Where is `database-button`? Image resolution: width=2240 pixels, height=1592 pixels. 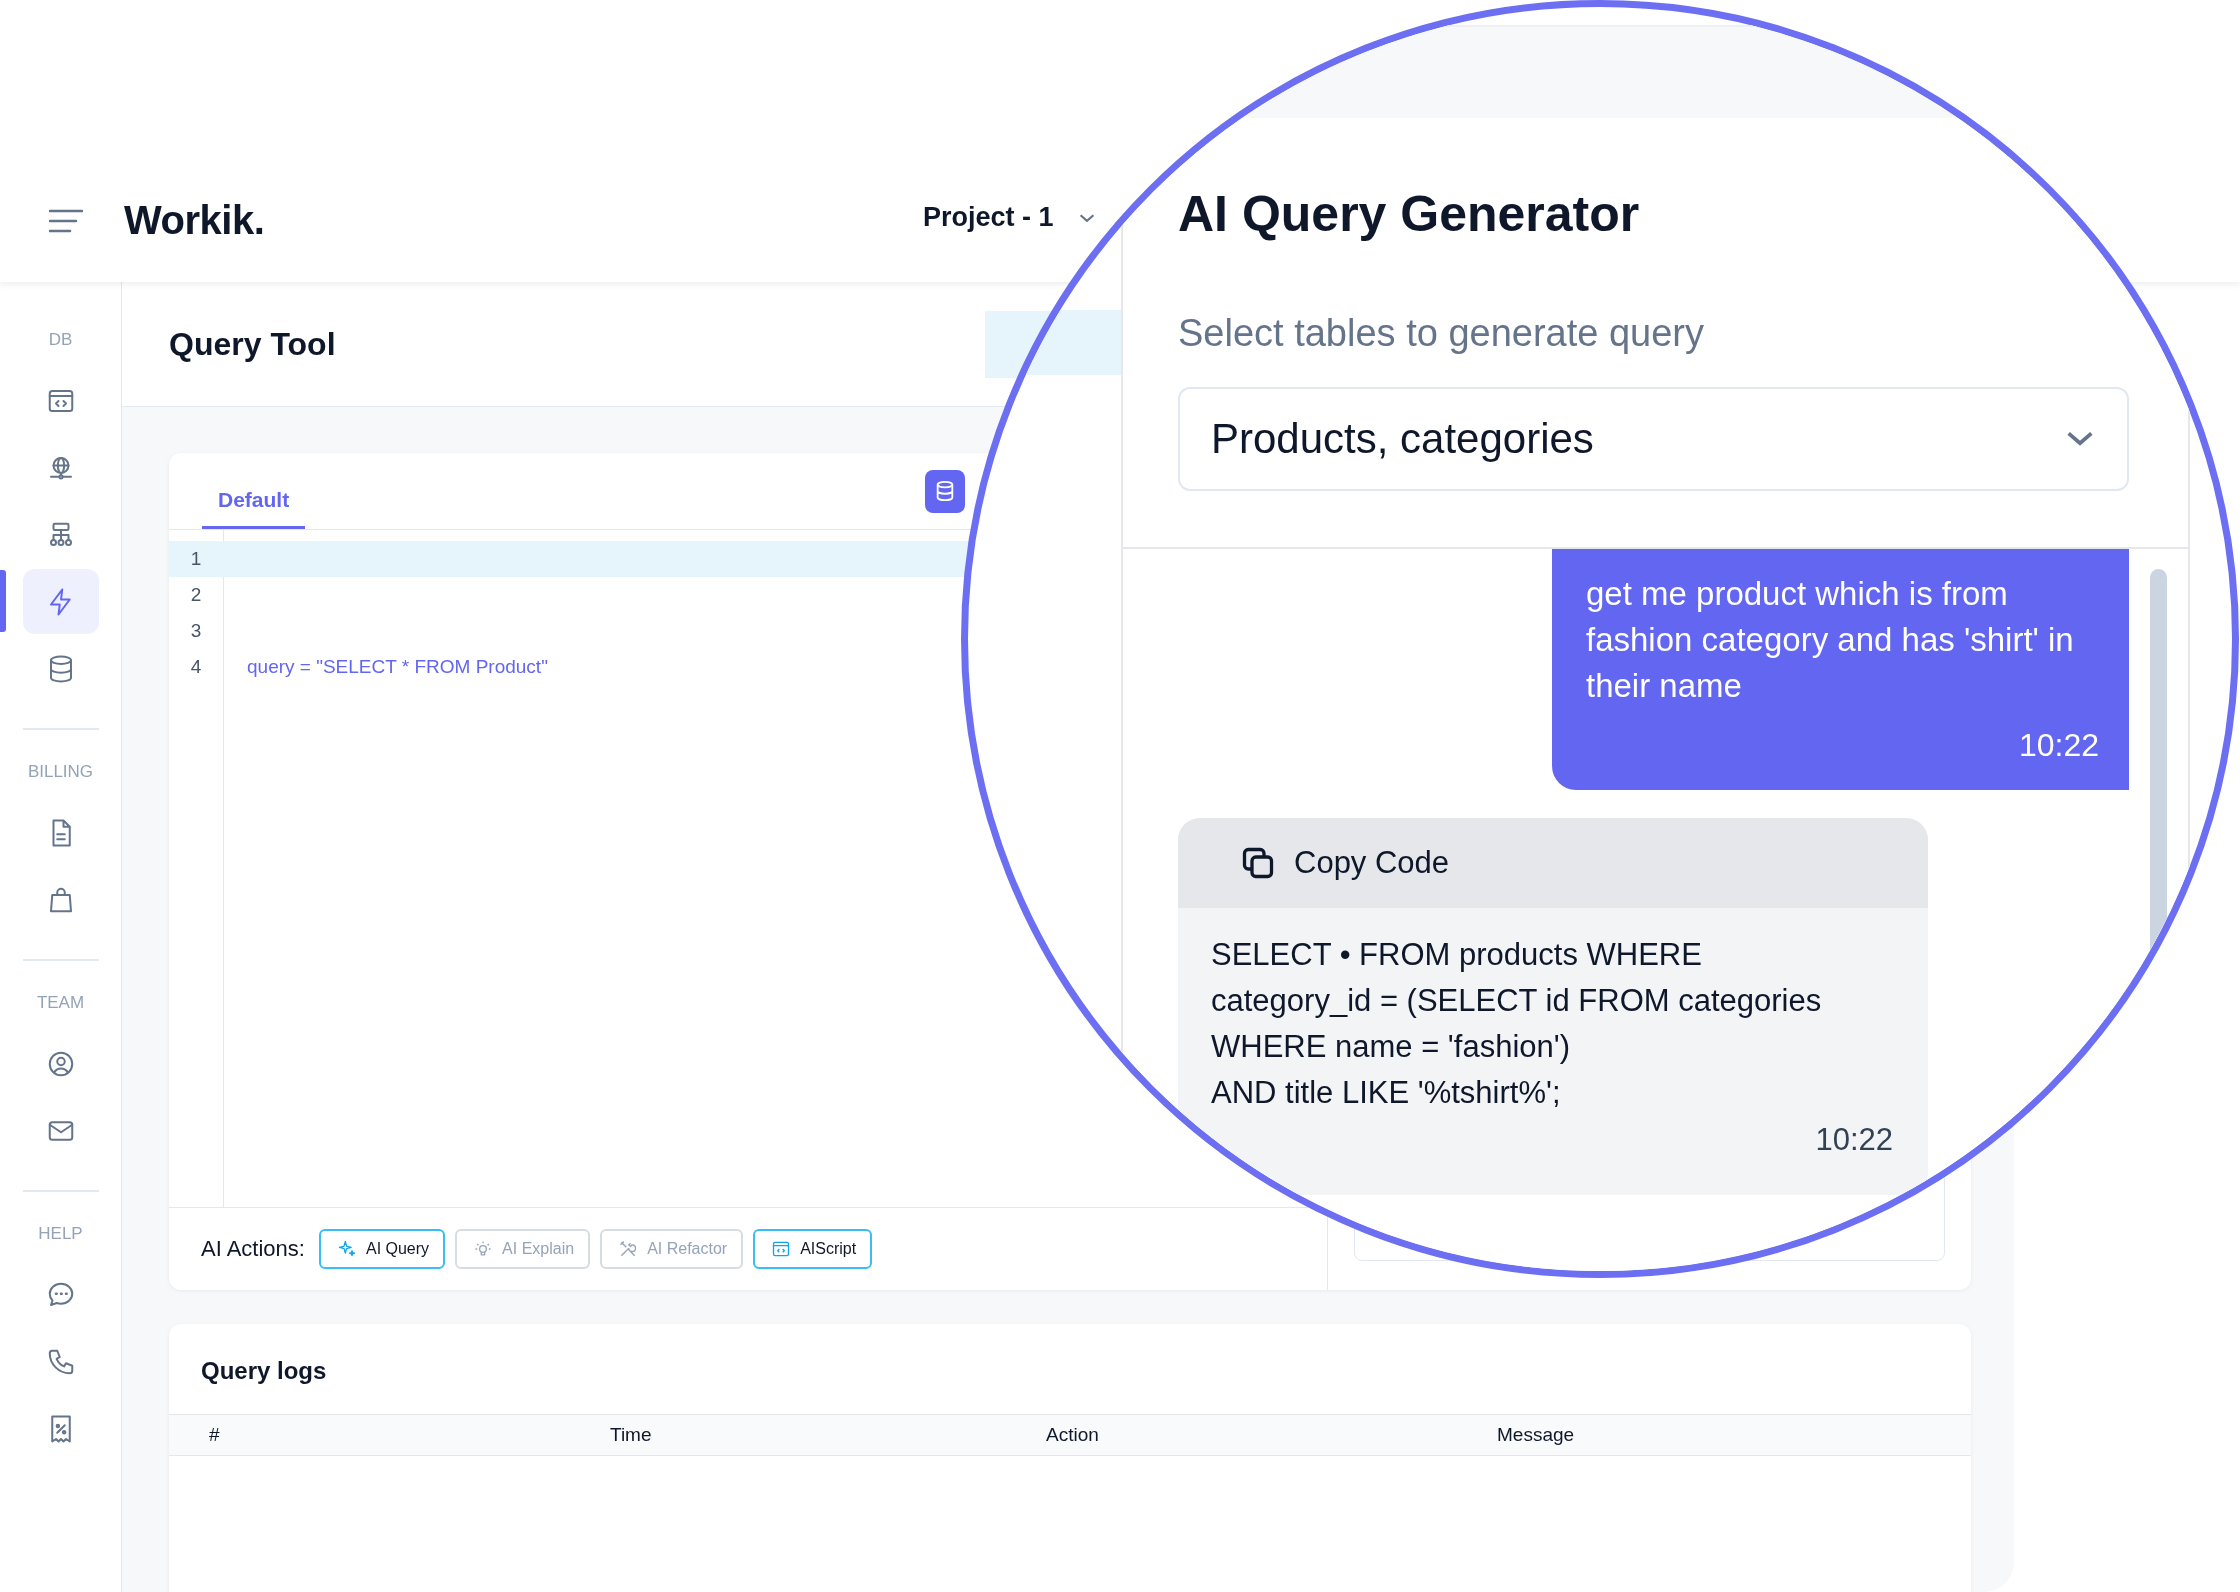 database-button is located at coordinates (945, 491).